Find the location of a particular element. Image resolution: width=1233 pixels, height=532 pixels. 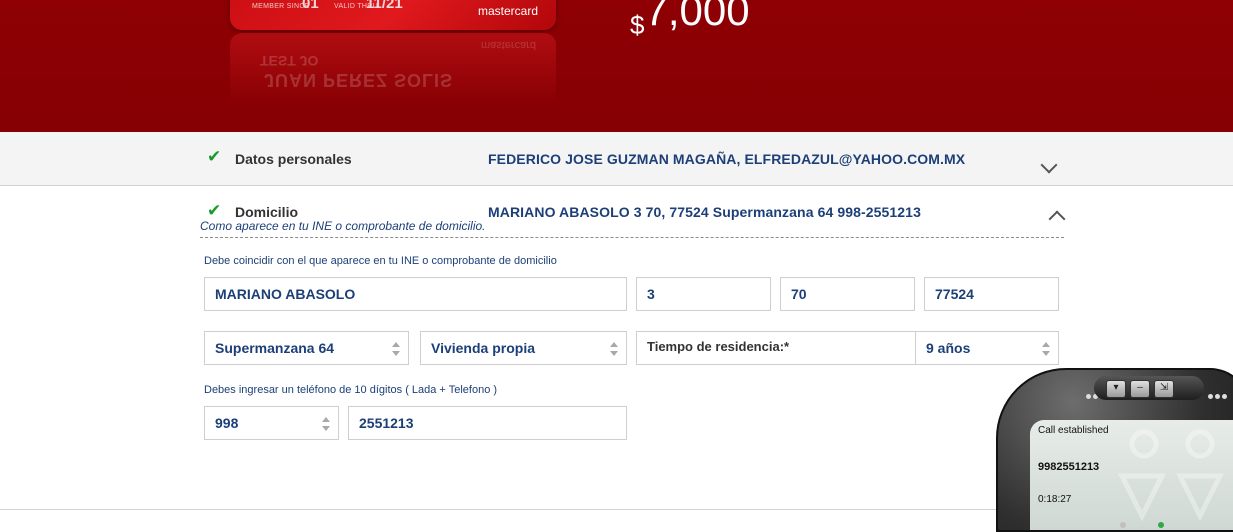

exterior-number-input: 3 is located at coordinates (703, 294).